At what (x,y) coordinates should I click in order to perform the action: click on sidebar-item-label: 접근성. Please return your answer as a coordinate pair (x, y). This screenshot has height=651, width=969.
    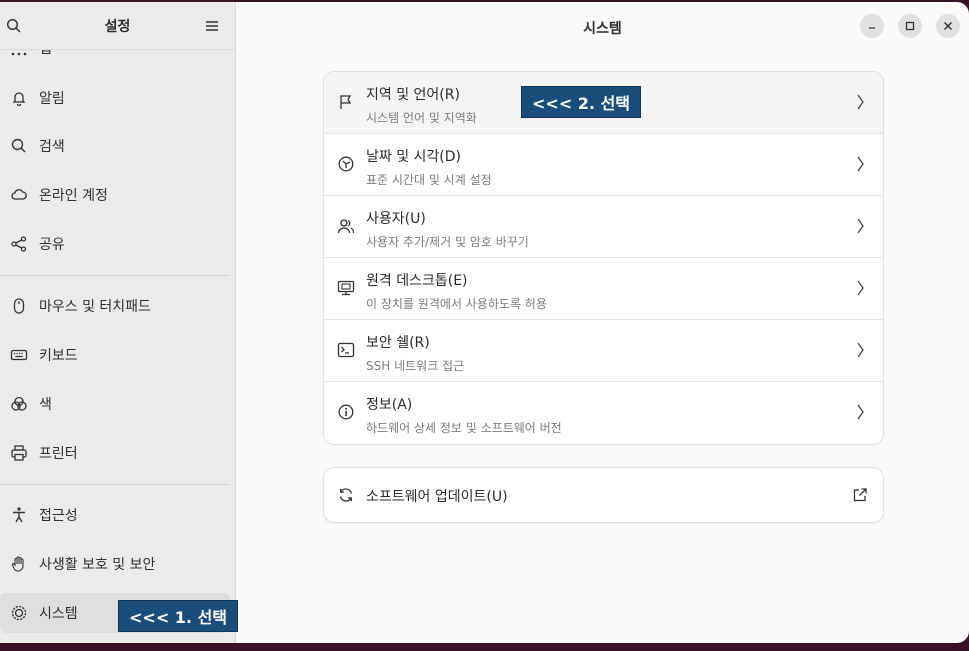
    Looking at the image, I should click on (58, 516).